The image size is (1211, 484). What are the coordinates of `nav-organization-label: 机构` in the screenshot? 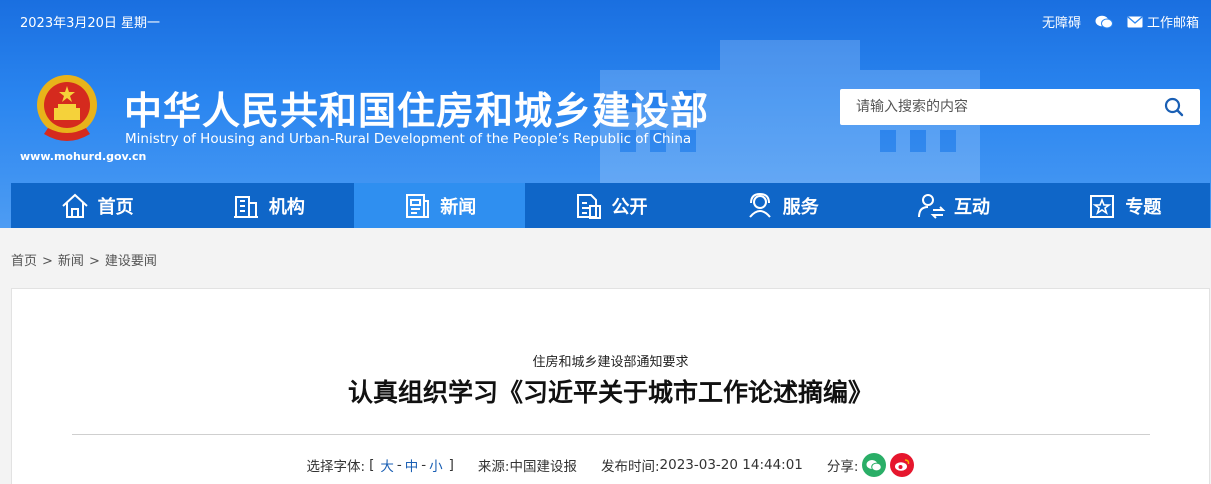 It's located at (286, 207).